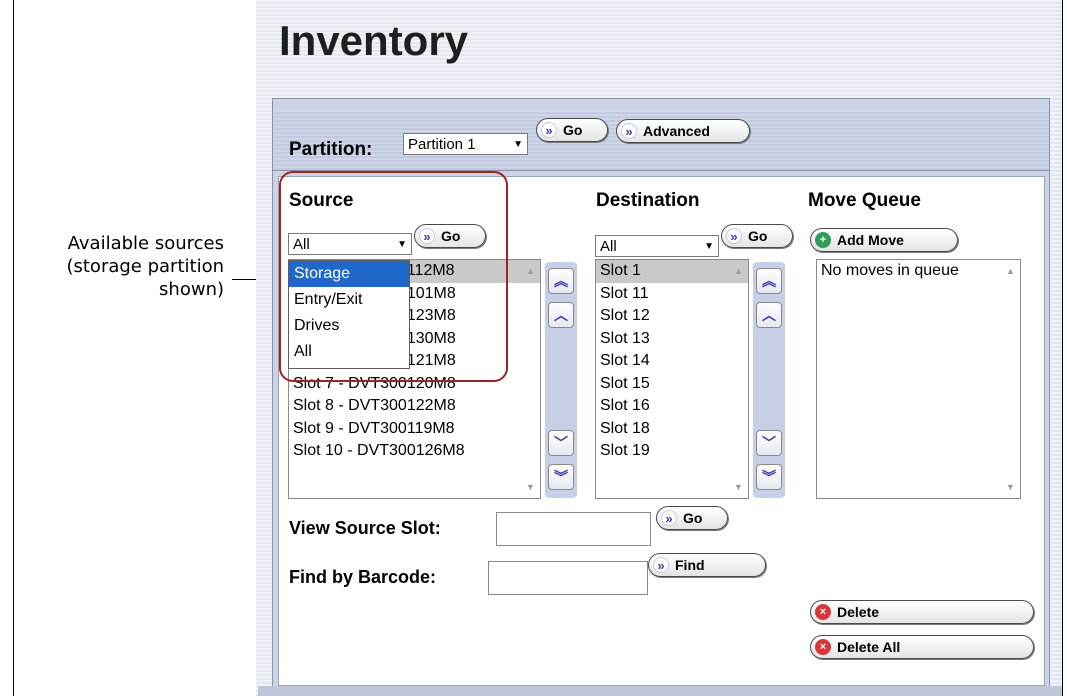 Image resolution: width=1067 pixels, height=696 pixels. I want to click on delete-all-label: Delete All, so click(869, 647).